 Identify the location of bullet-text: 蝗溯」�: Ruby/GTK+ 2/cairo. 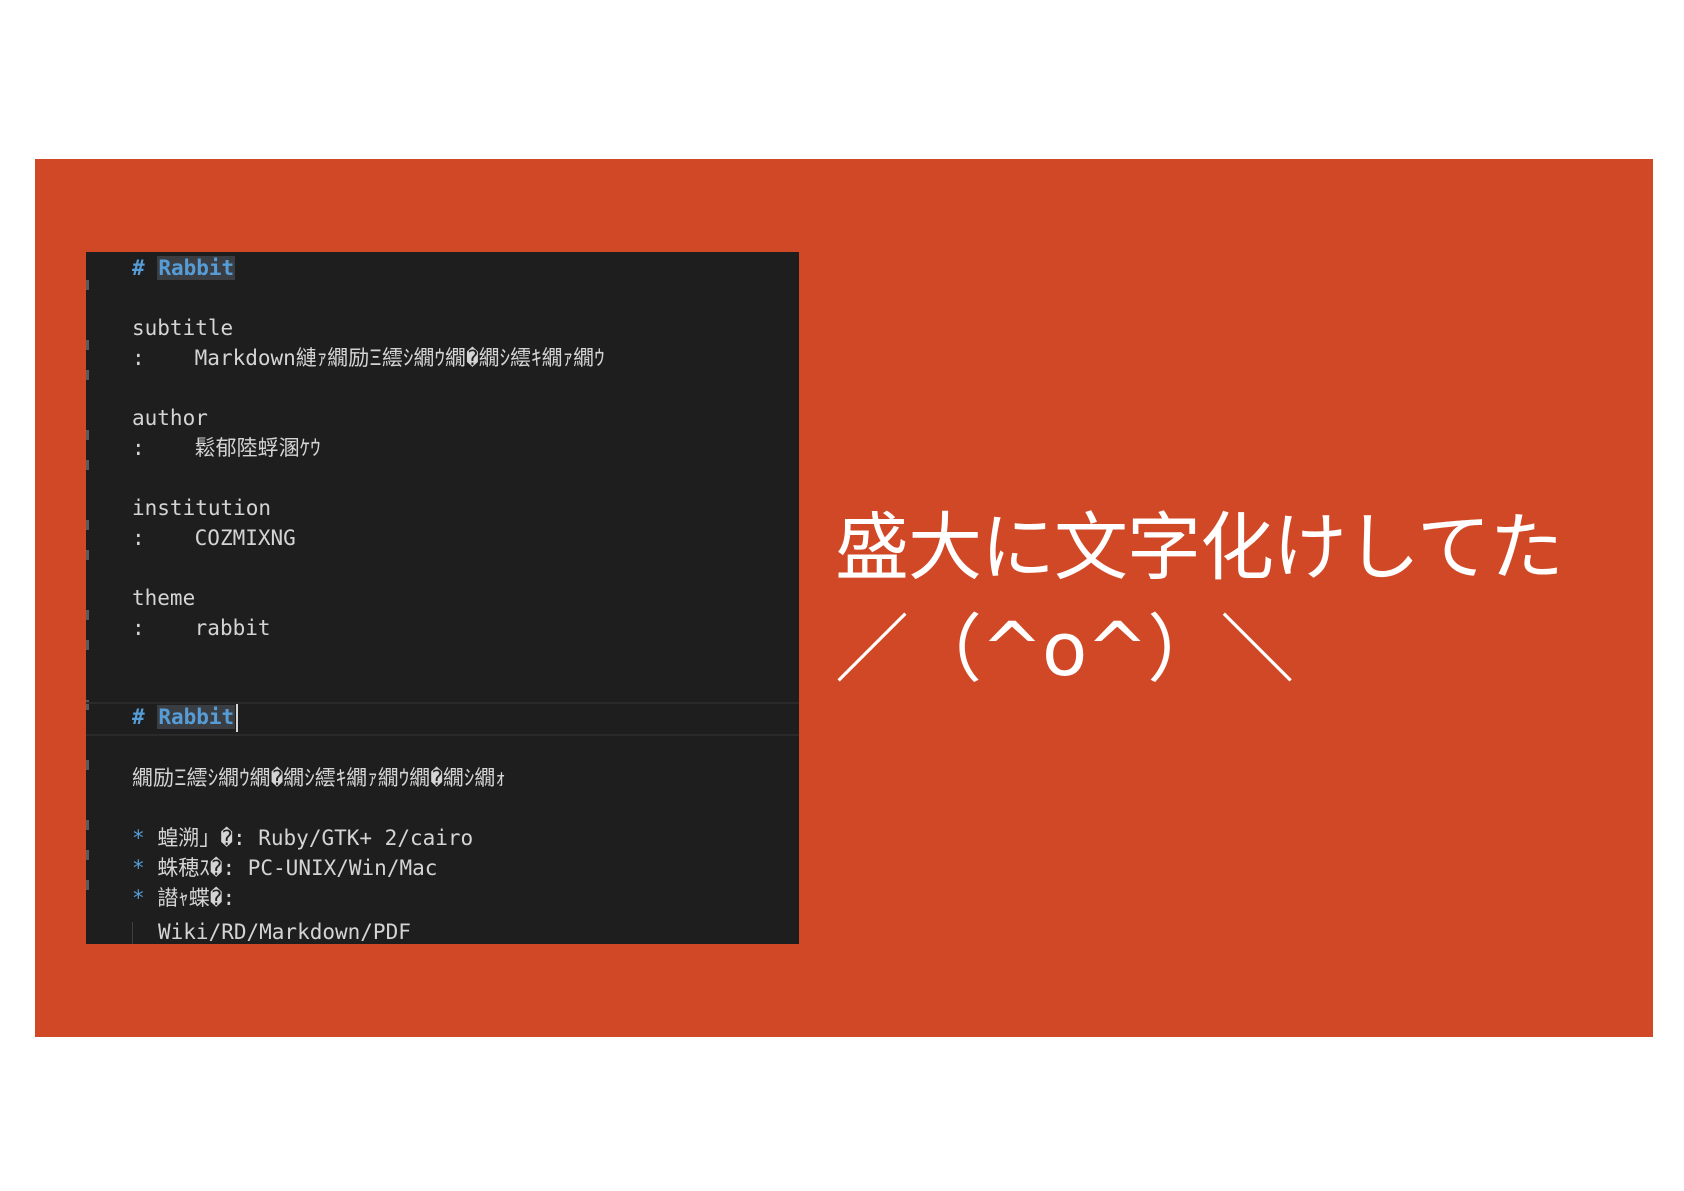
(315, 838).